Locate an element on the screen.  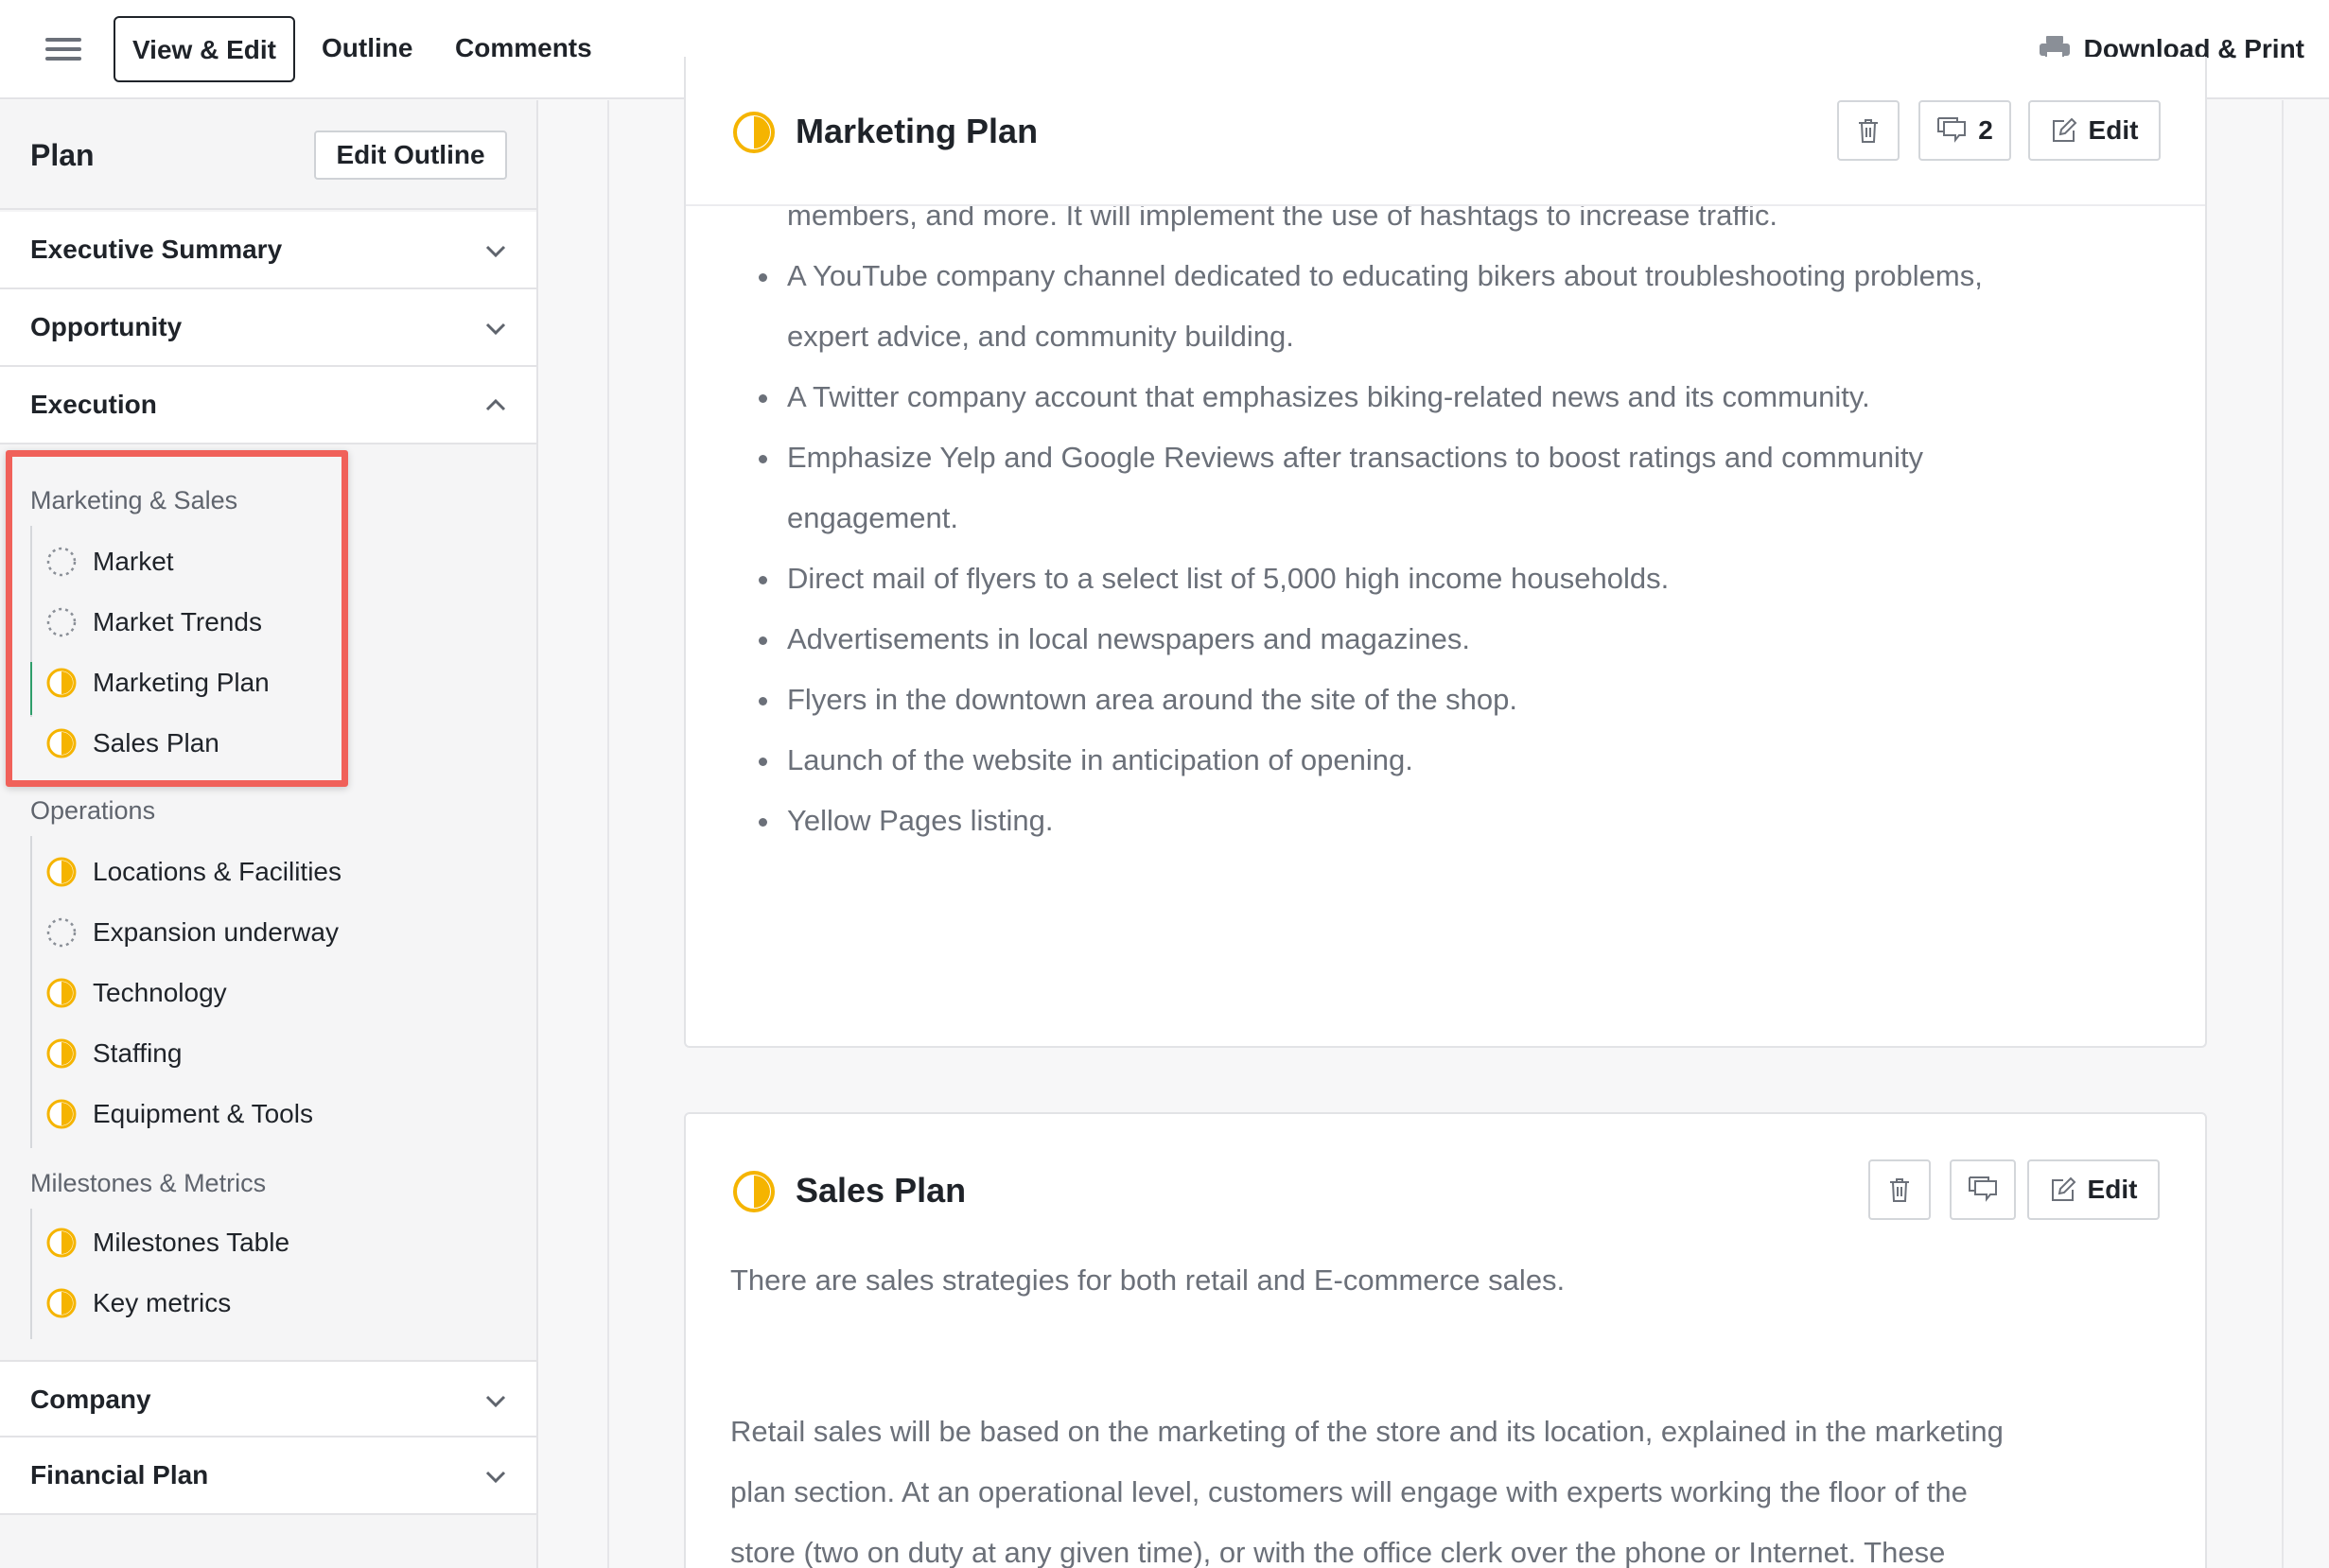
sidebar-item-label: Sales Plan is located at coordinates (156, 743).